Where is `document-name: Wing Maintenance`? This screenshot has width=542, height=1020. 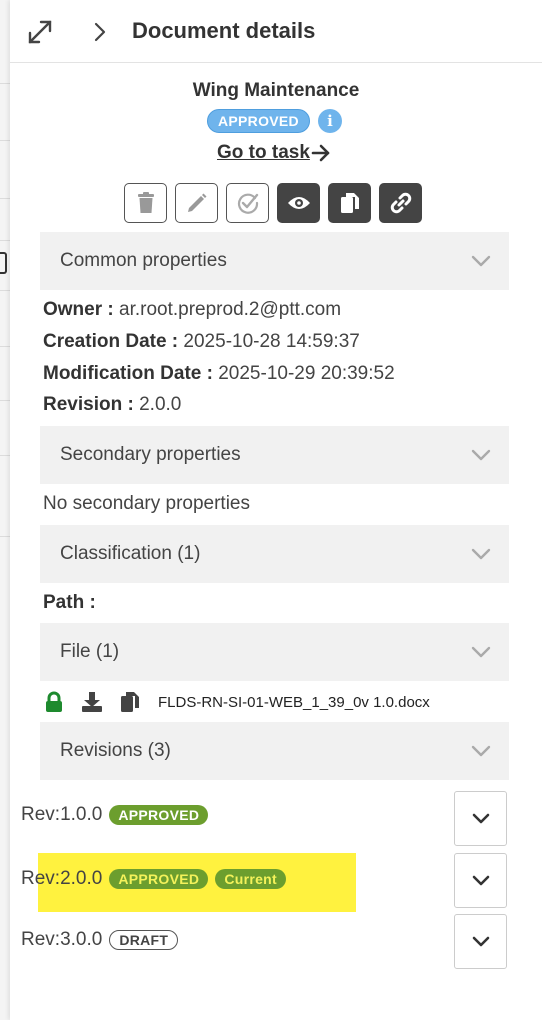 document-name: Wing Maintenance is located at coordinates (276, 90).